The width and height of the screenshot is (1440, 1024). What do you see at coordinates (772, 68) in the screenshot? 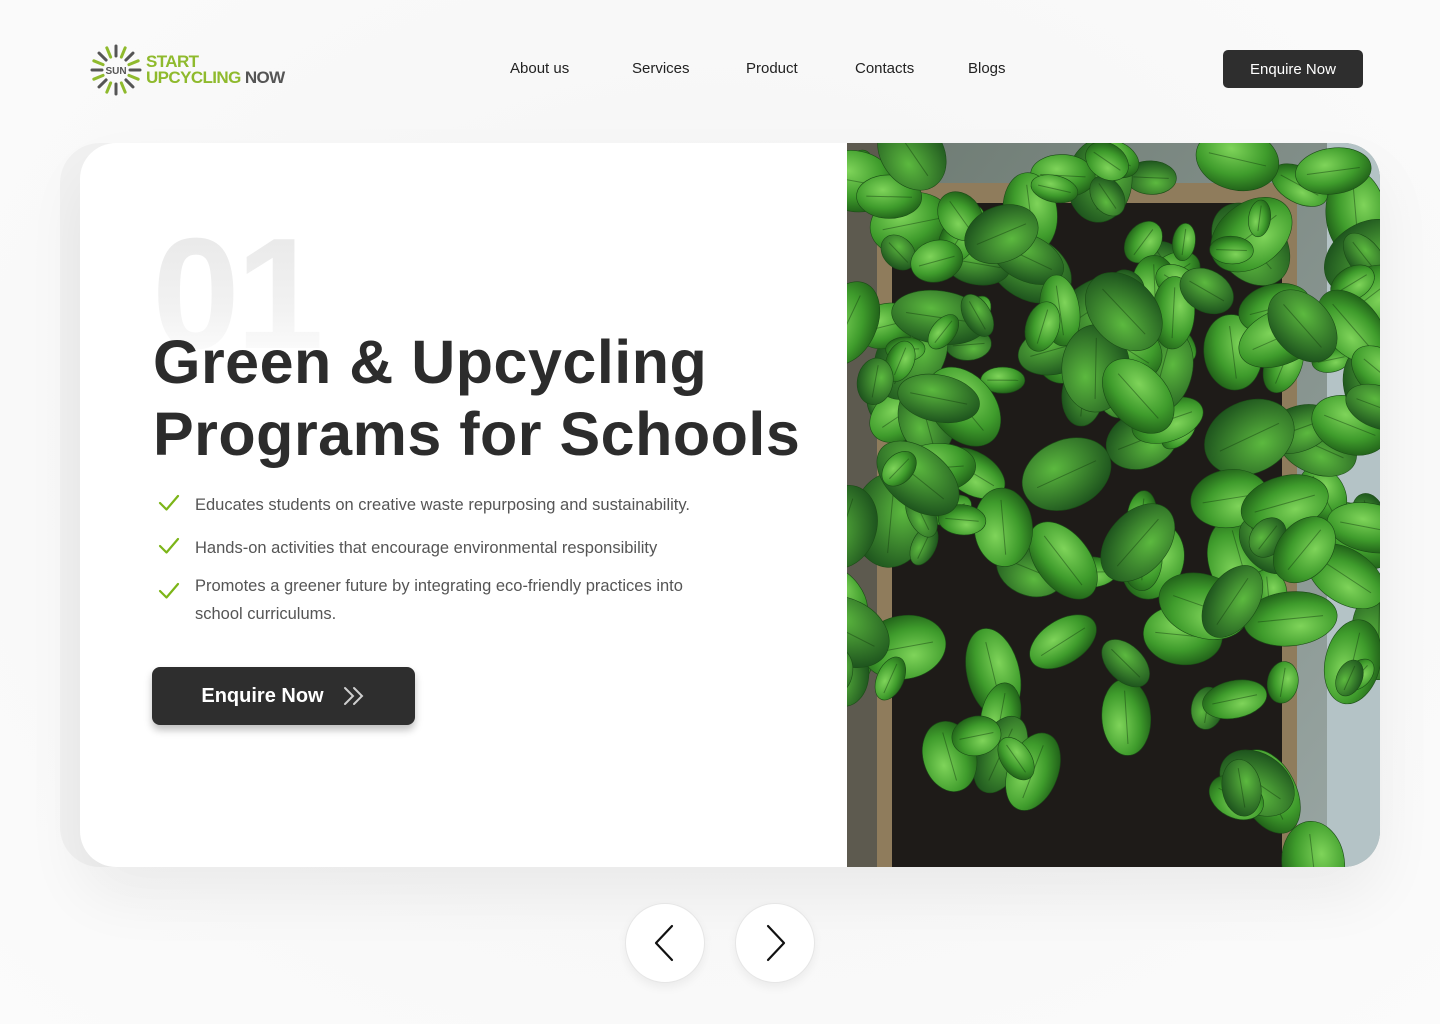
I see `nav-product: Product` at bounding box center [772, 68].